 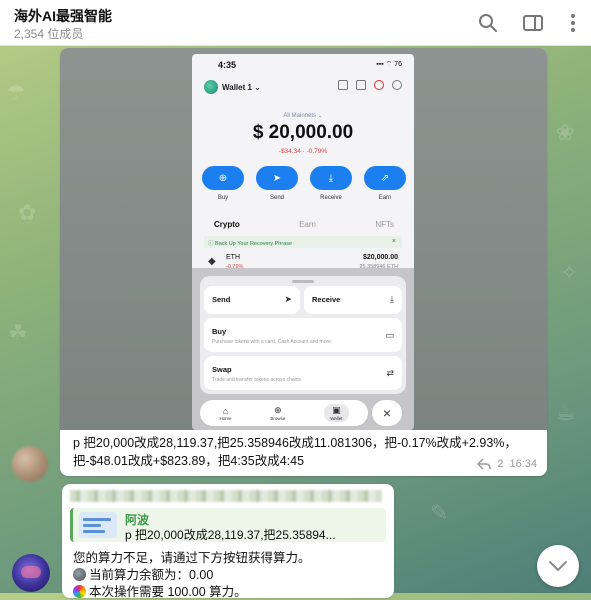 I want to click on backup-banner-text: ⓘ Back Up Your Recovery Phrase, so click(x=250, y=244).